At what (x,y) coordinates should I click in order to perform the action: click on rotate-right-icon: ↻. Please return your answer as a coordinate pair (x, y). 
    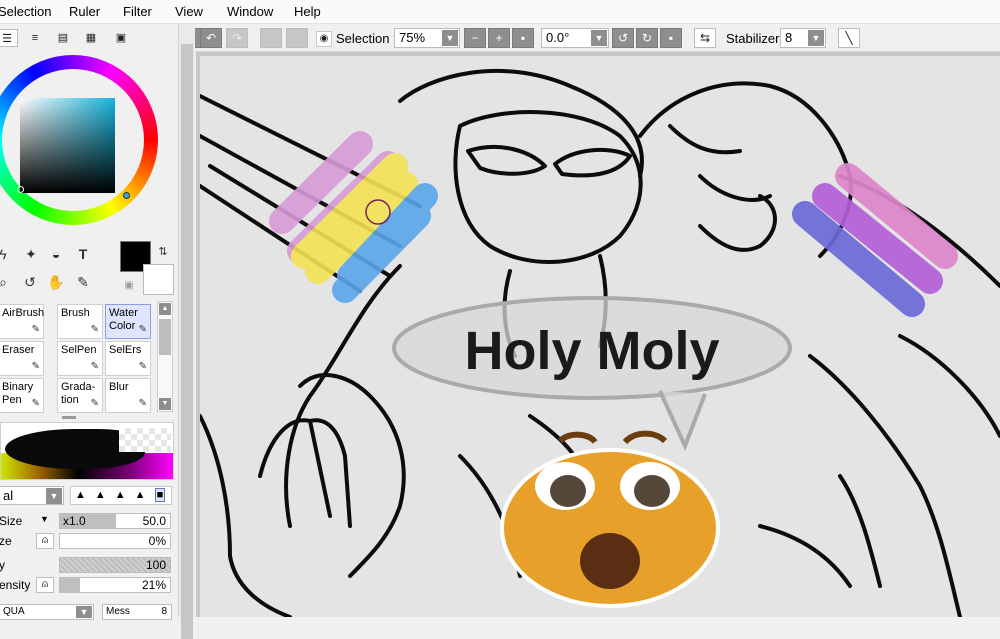
    Looking at the image, I should click on (647, 38).